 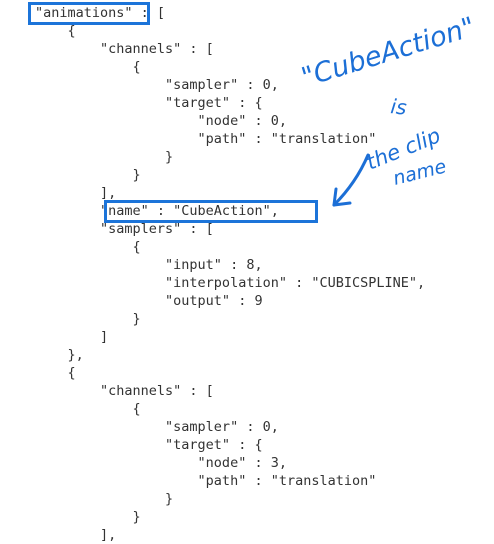 I want to click on code-line: ], so click(x=72, y=337).